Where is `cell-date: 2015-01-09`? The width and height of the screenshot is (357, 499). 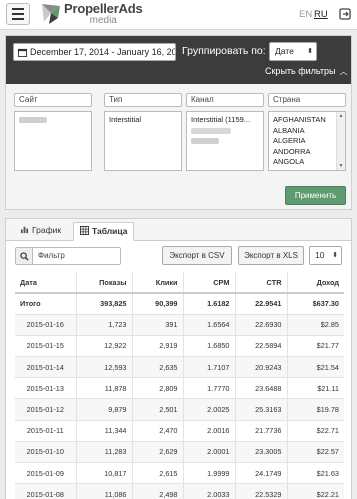 cell-date: 2015-01-09 is located at coordinates (46, 473).